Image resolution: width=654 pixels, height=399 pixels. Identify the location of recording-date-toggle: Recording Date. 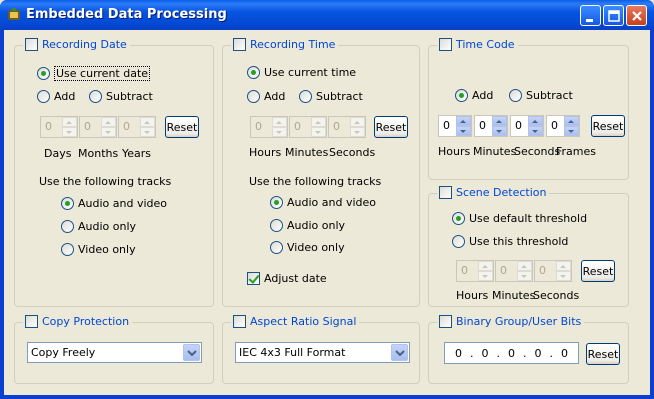
(76, 44).